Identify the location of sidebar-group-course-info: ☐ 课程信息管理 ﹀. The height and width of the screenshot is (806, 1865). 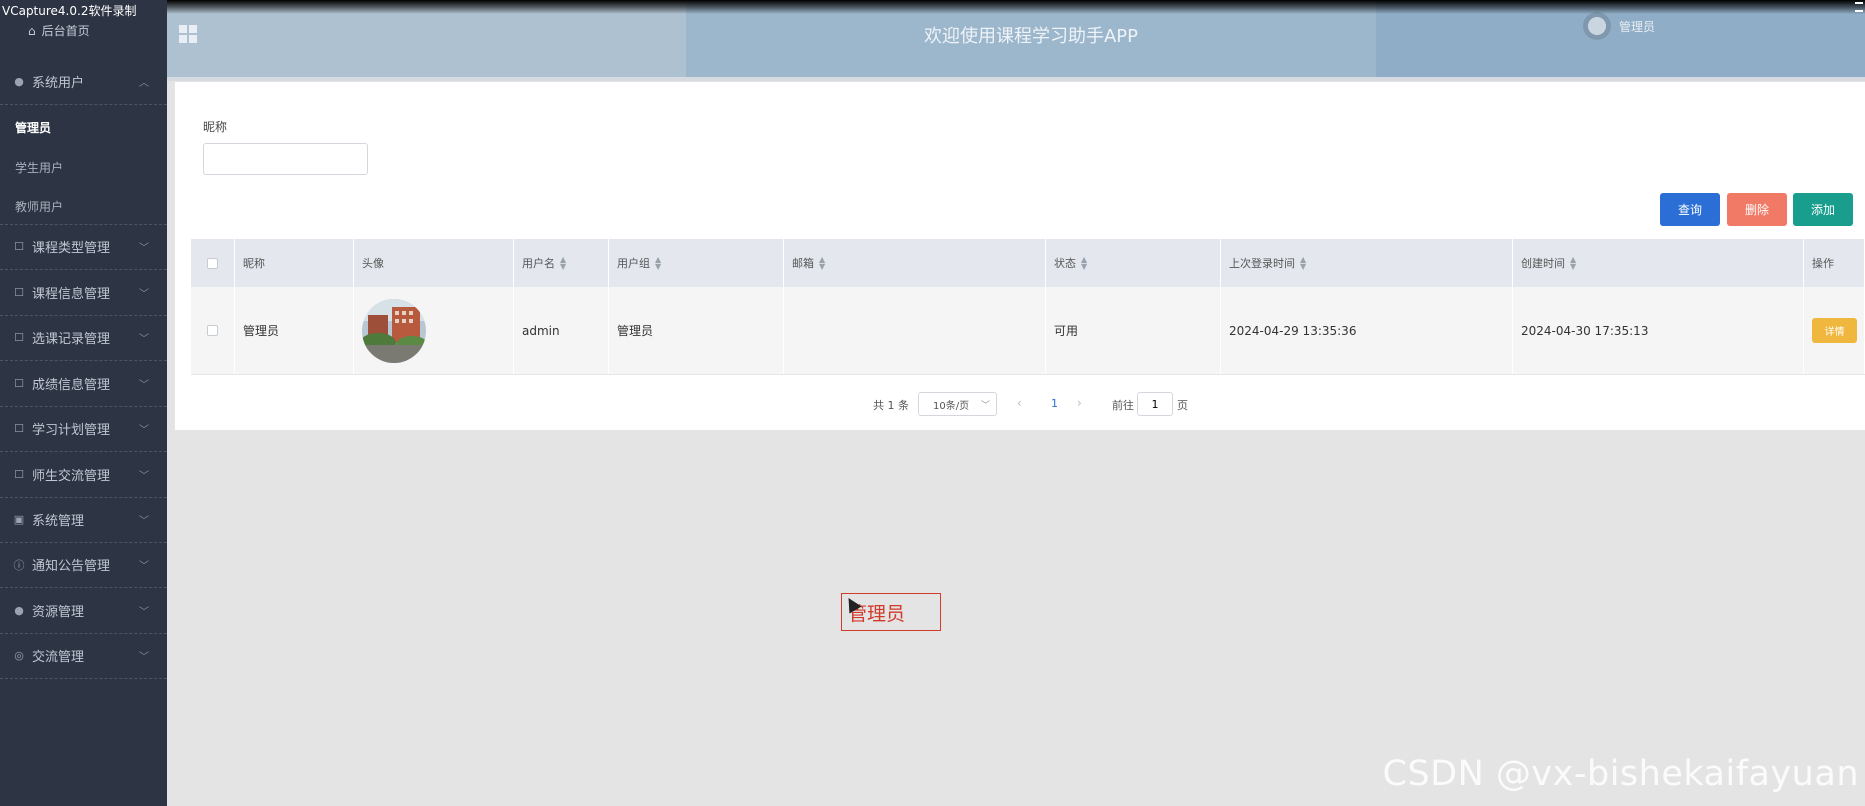
(83, 293).